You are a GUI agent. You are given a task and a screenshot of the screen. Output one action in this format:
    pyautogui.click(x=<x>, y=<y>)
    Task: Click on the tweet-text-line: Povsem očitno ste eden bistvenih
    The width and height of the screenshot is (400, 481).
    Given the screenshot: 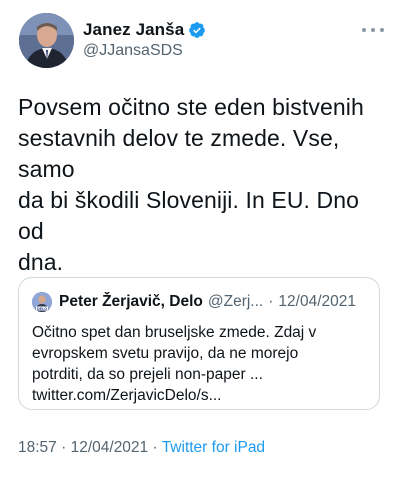 What is the action you would take?
    pyautogui.click(x=191, y=107)
    